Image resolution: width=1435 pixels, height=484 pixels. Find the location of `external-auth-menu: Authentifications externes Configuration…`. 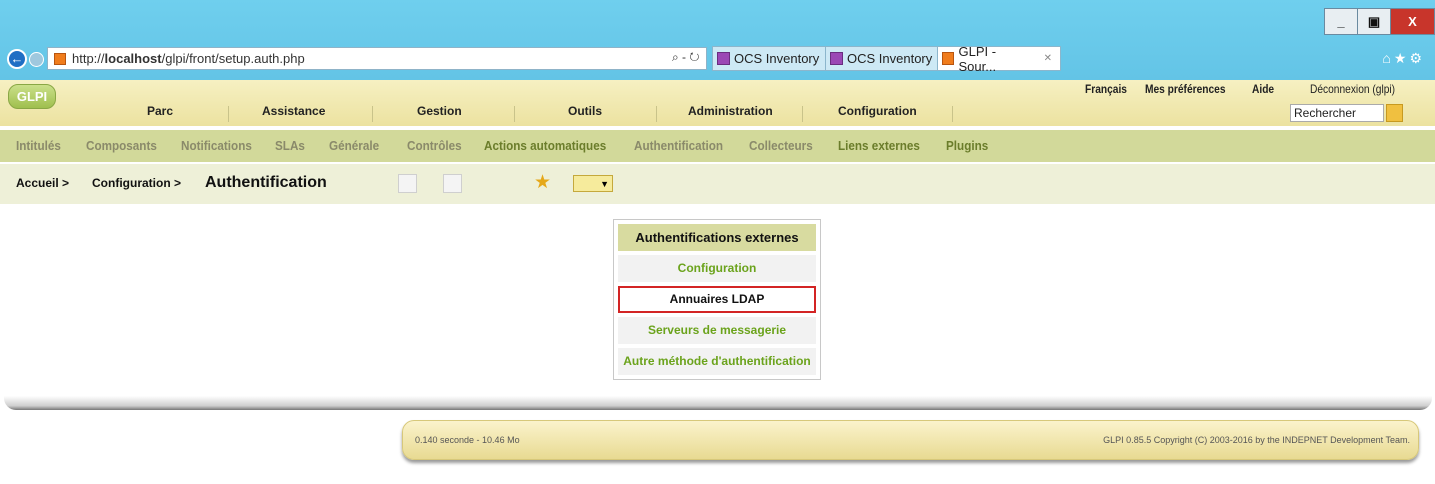

external-auth-menu: Authentifications externes Configuration… is located at coordinates (717, 299).